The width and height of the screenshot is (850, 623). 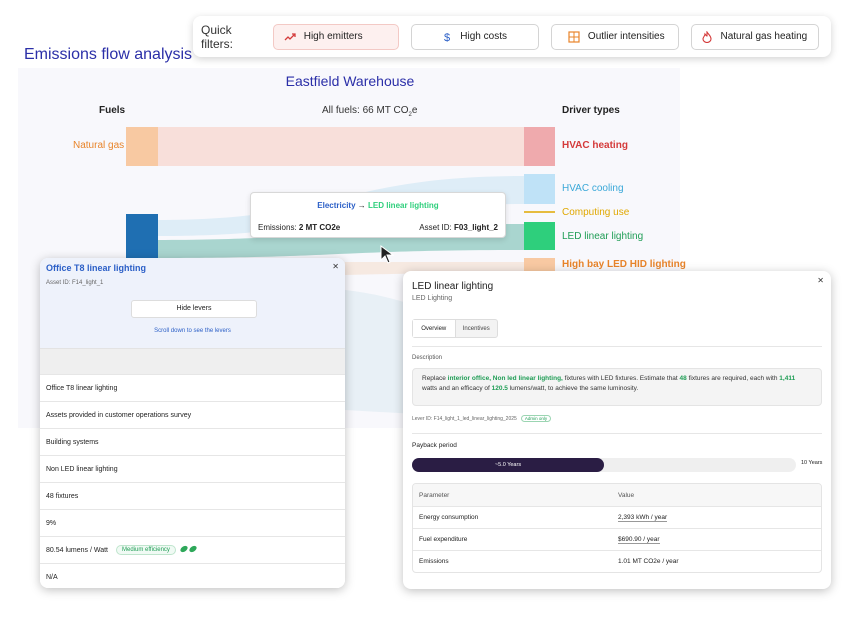 I want to click on efficiency-badge: Medium efficiency, so click(x=146, y=550).